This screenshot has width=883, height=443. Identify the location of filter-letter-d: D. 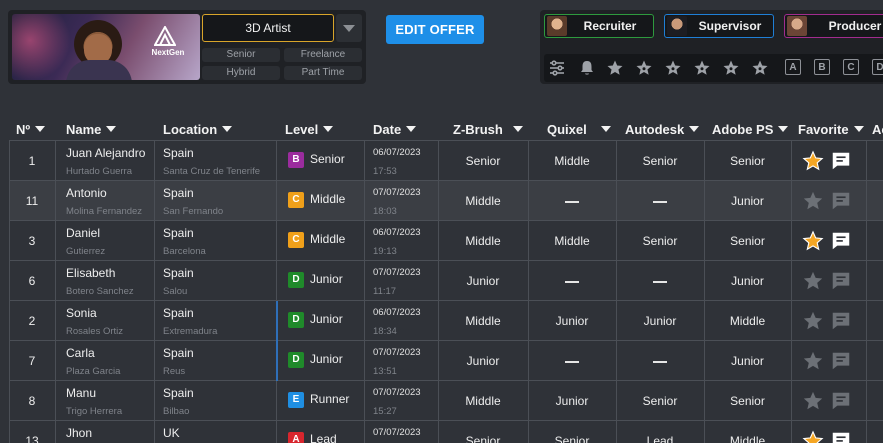
(877, 67).